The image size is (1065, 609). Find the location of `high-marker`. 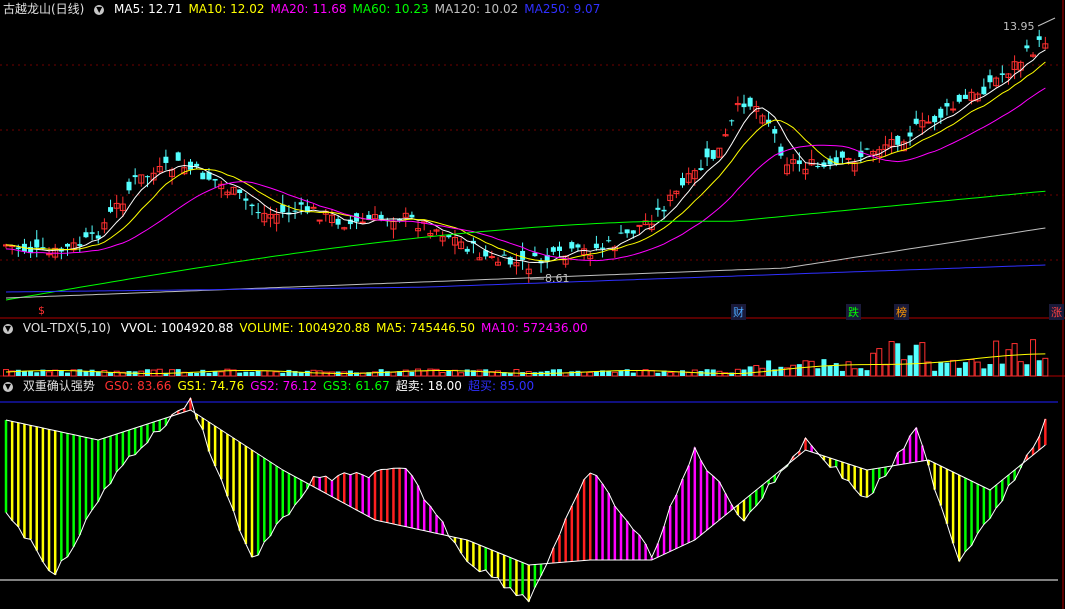

high-marker is located at coordinates (1046, 22).